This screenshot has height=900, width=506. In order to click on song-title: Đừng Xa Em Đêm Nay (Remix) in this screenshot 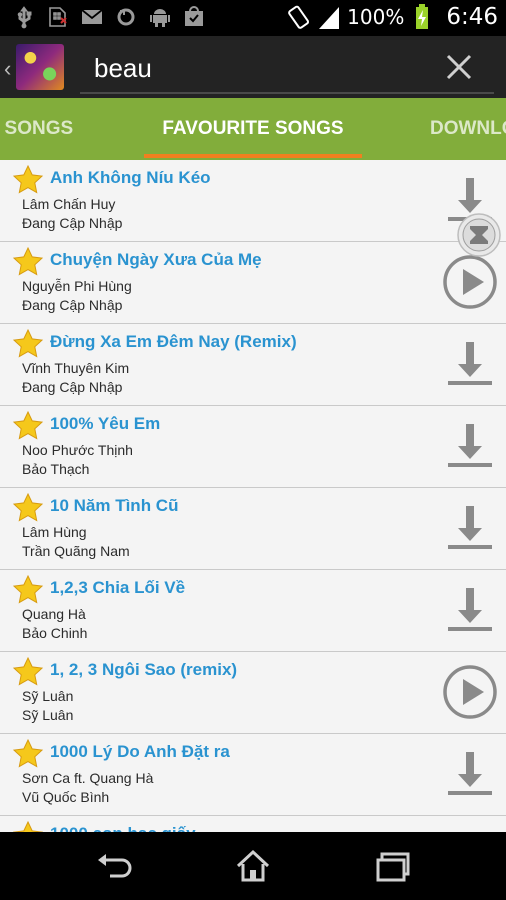, I will do `click(173, 341)`.